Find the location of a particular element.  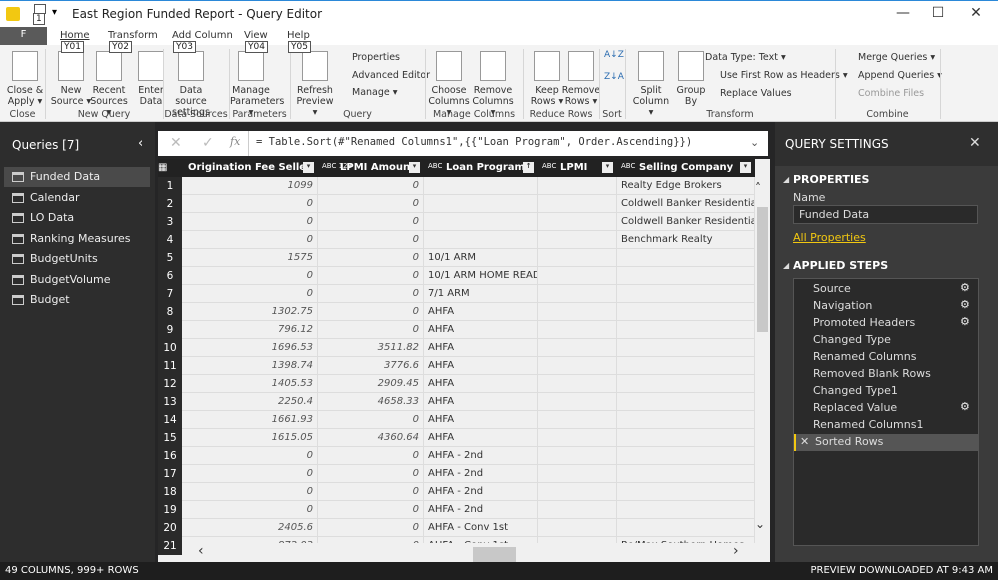

horizontal-scroll-thumb is located at coordinates (494, 554).